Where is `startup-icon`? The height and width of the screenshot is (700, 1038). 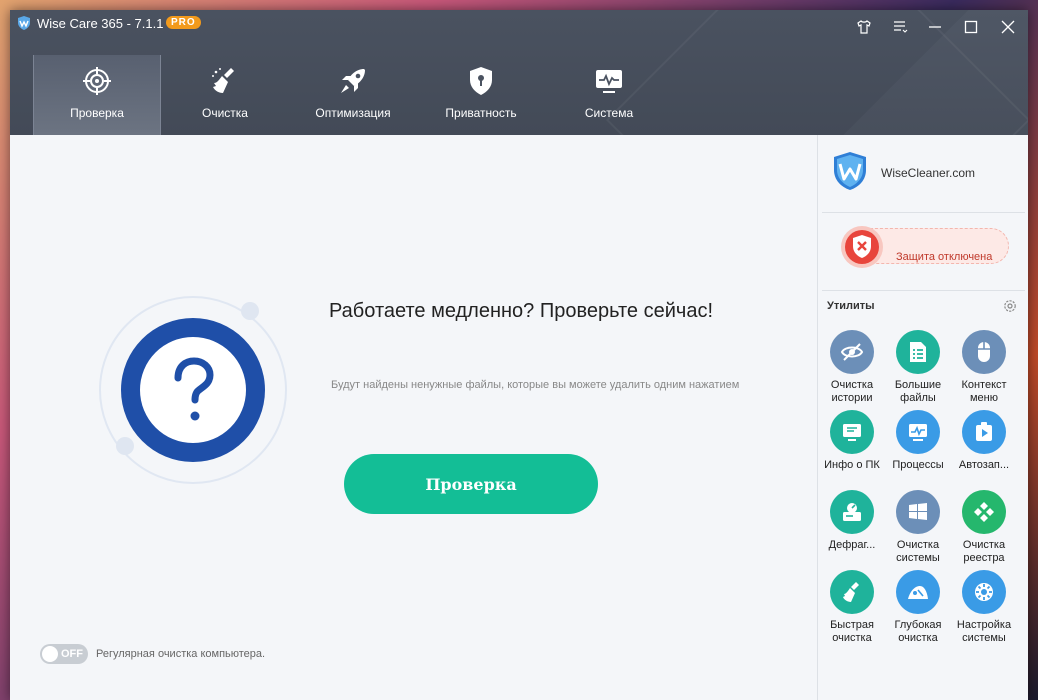 startup-icon is located at coordinates (984, 431).